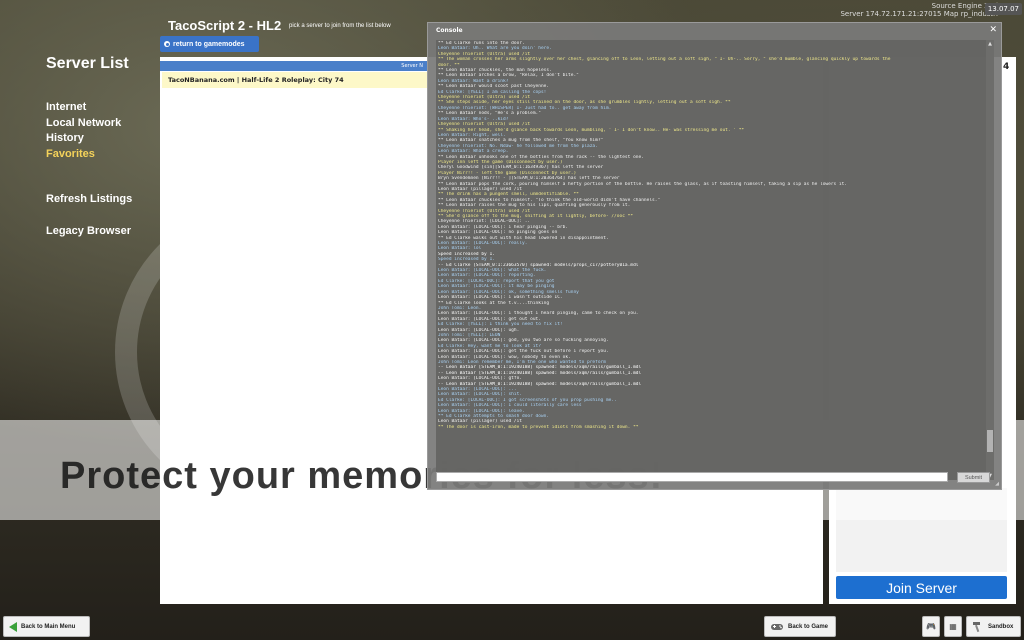 Image resolution: width=1024 pixels, height=640 pixels. I want to click on clock: 13.07.07, so click(1003, 9).